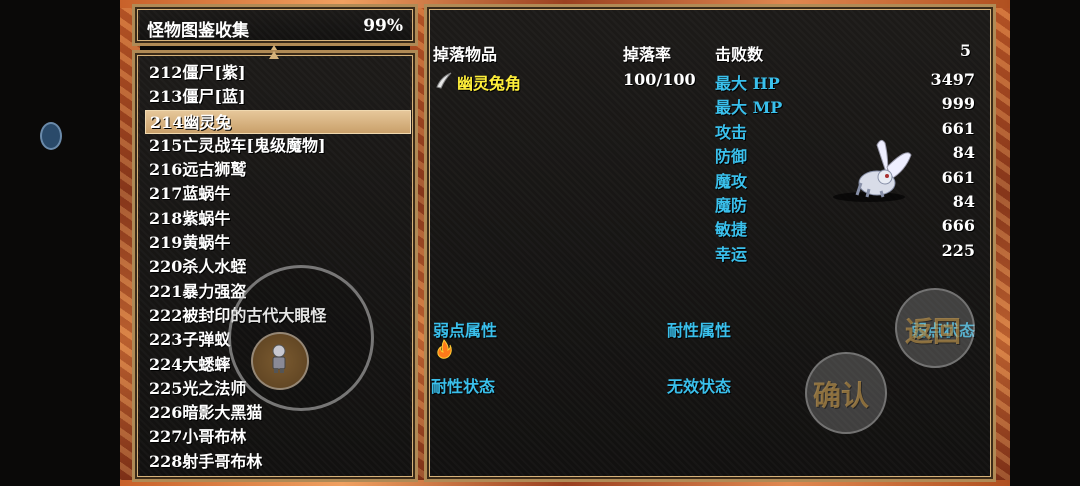 This screenshot has height=486, width=1080. Describe the element at coordinates (958, 226) in the screenshot. I see `stat-value: 666` at that location.